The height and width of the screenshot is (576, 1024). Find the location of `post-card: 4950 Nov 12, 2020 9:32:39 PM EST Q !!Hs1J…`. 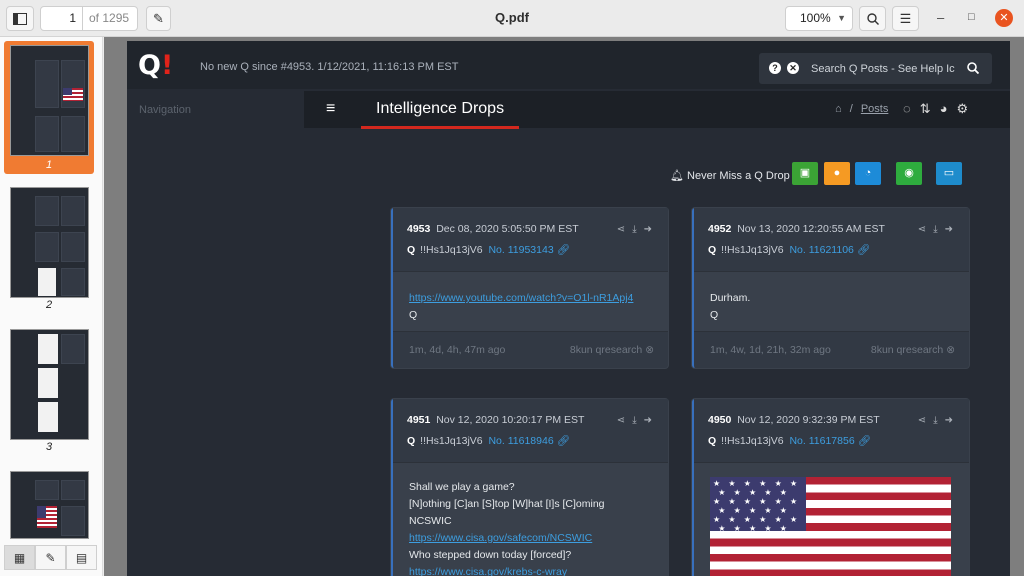

post-card: 4950 Nov 12, 2020 9:32:39 PM EST Q !!Hs1J… is located at coordinates (830, 487).